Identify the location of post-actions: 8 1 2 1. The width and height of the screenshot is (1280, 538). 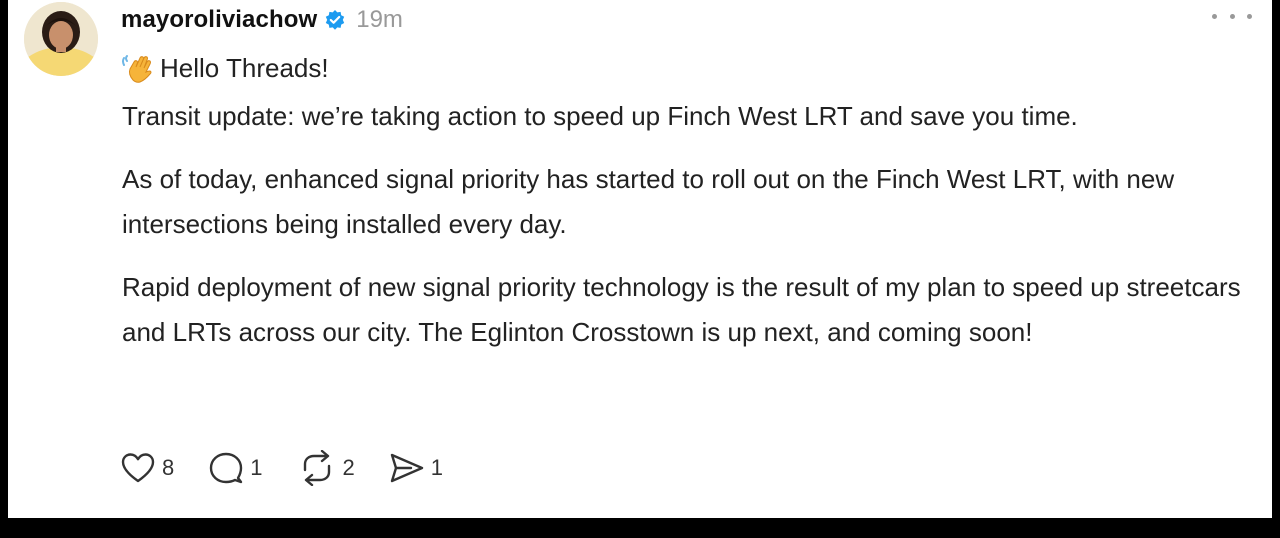
(298, 468).